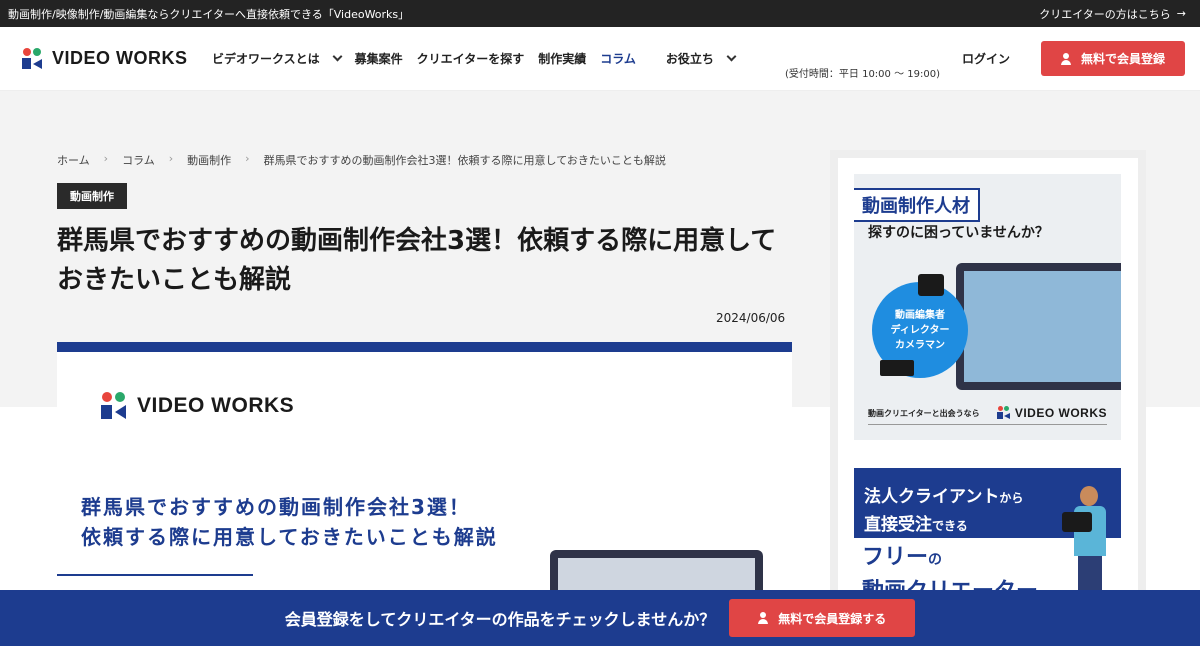  What do you see at coordinates (276, 507) in the screenshot?
I see `hero-title-line1: 群馬県でおすすめの動画制作会社3選！` at bounding box center [276, 507].